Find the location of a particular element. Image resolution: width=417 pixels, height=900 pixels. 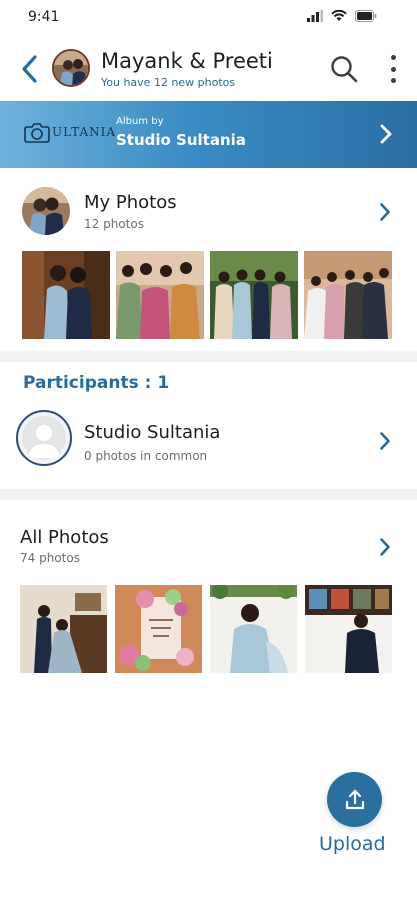

status-bar: 9:41 is located at coordinates (208, 18).